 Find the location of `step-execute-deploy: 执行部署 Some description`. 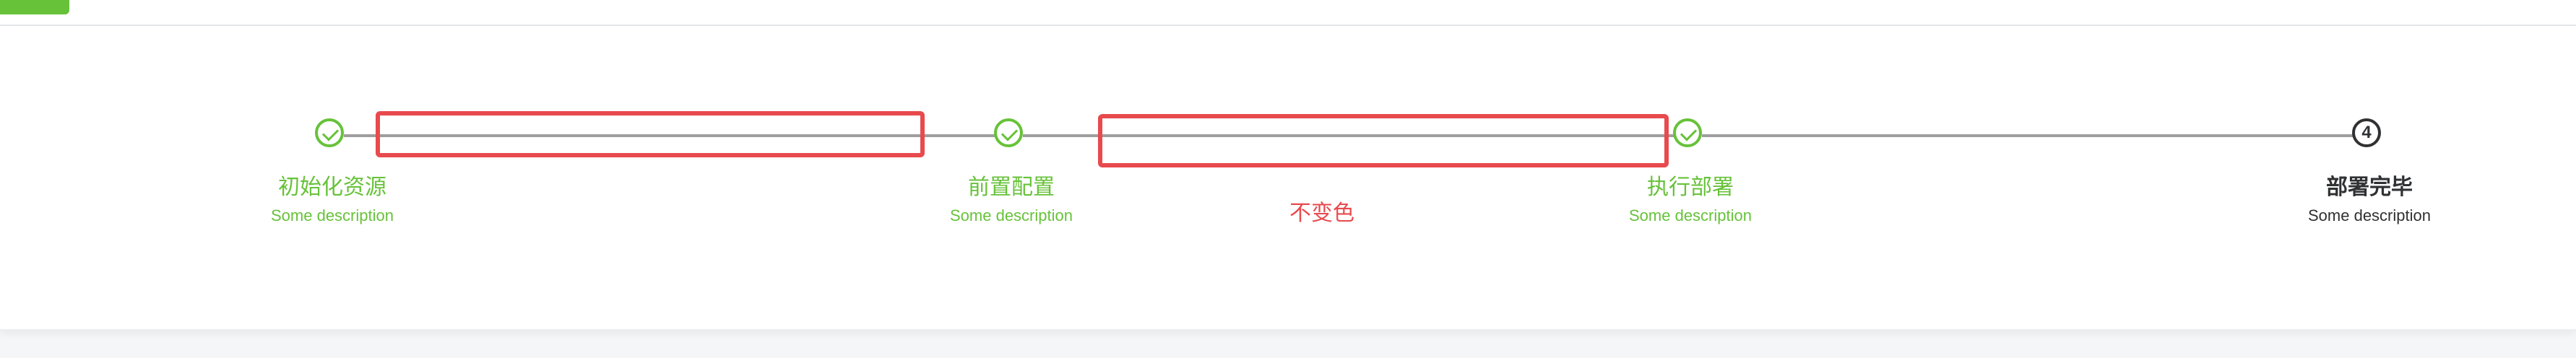

step-execute-deploy: 执行部署 Some description is located at coordinates (1690, 177).